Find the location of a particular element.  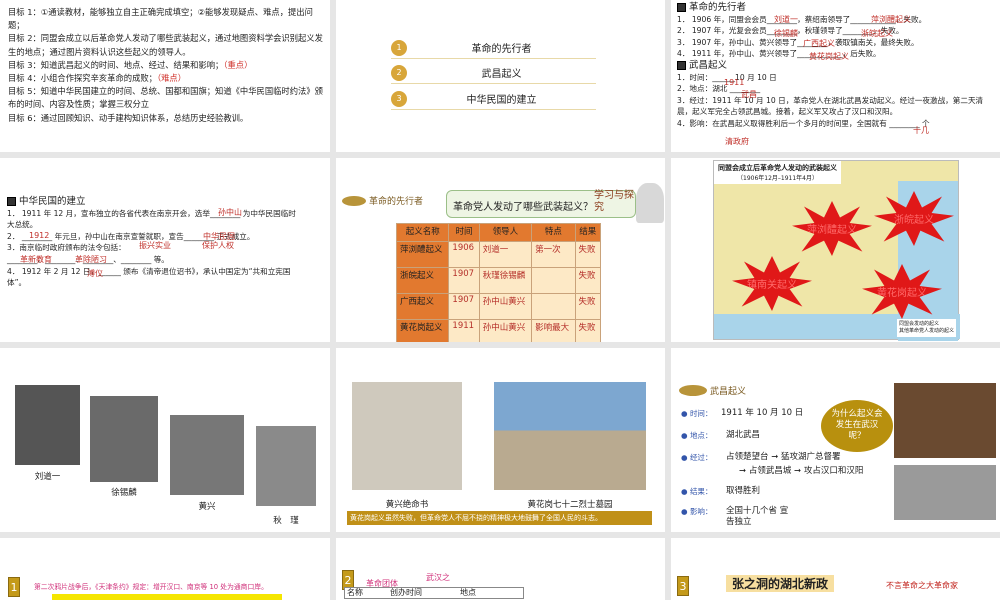

fact-row: ➞ 占领武昌城 ➞ 攻占汉口和汉阳 is located at coordinates (801, 471).